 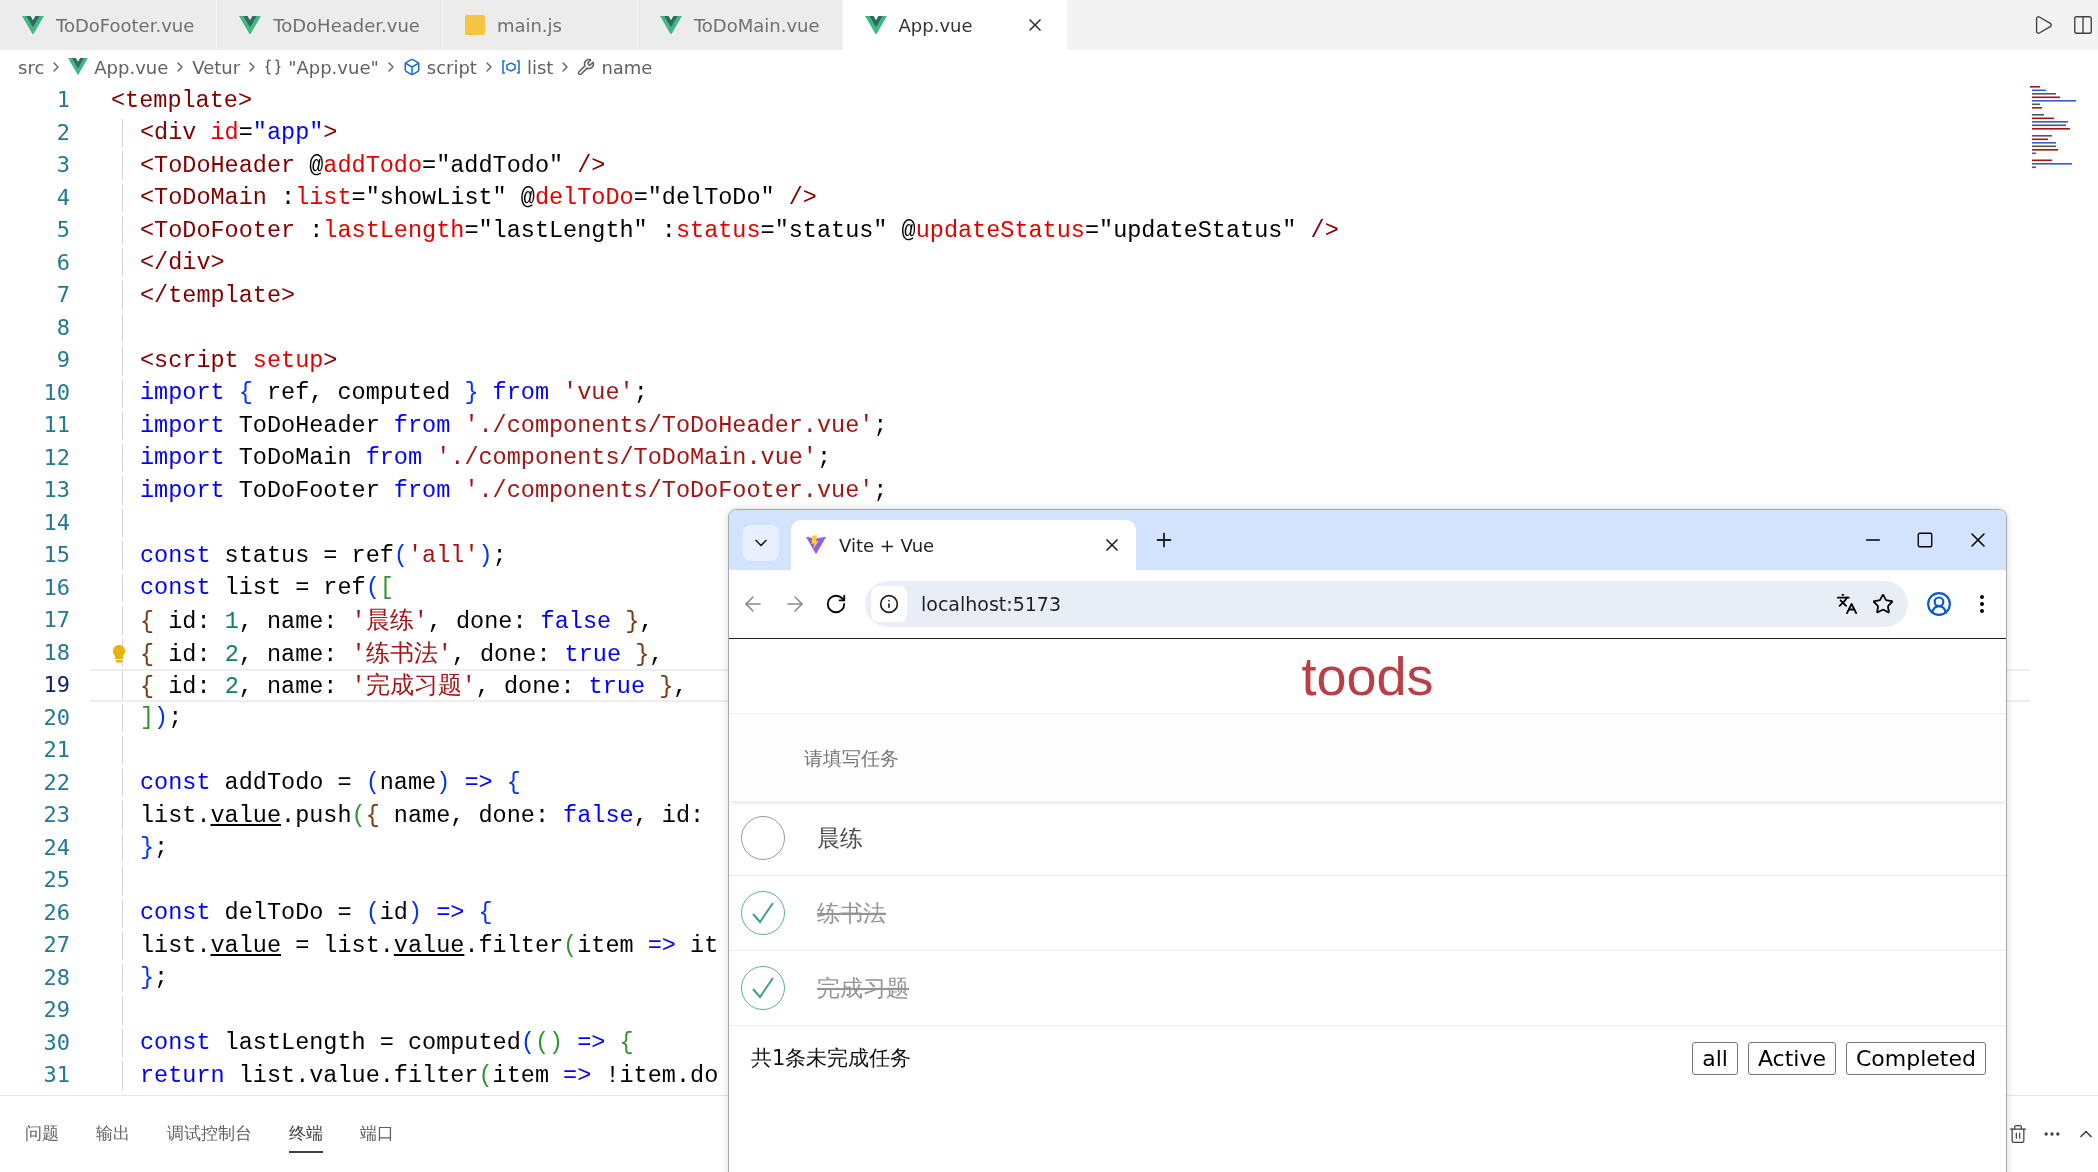 I want to click on filter-button: all, so click(x=1715, y=1058).